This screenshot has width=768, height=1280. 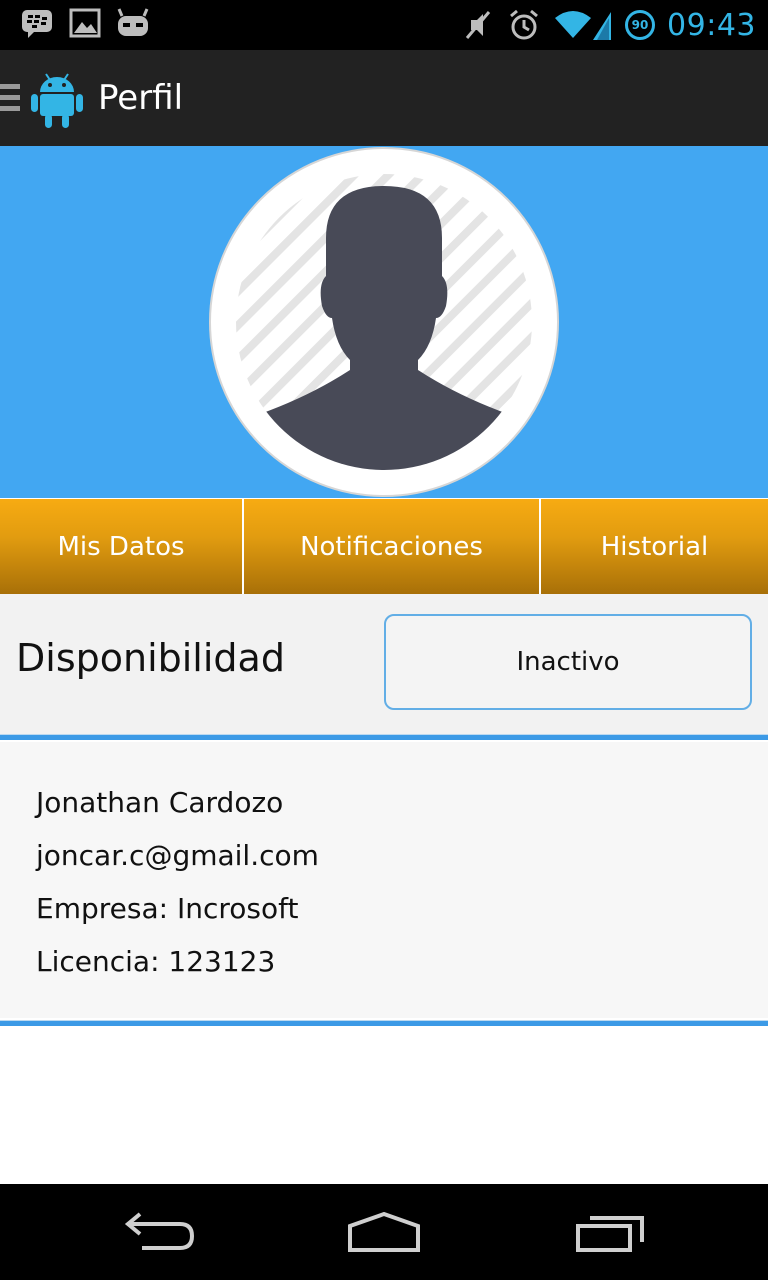 I want to click on gallery-icon, so click(x=85, y=23).